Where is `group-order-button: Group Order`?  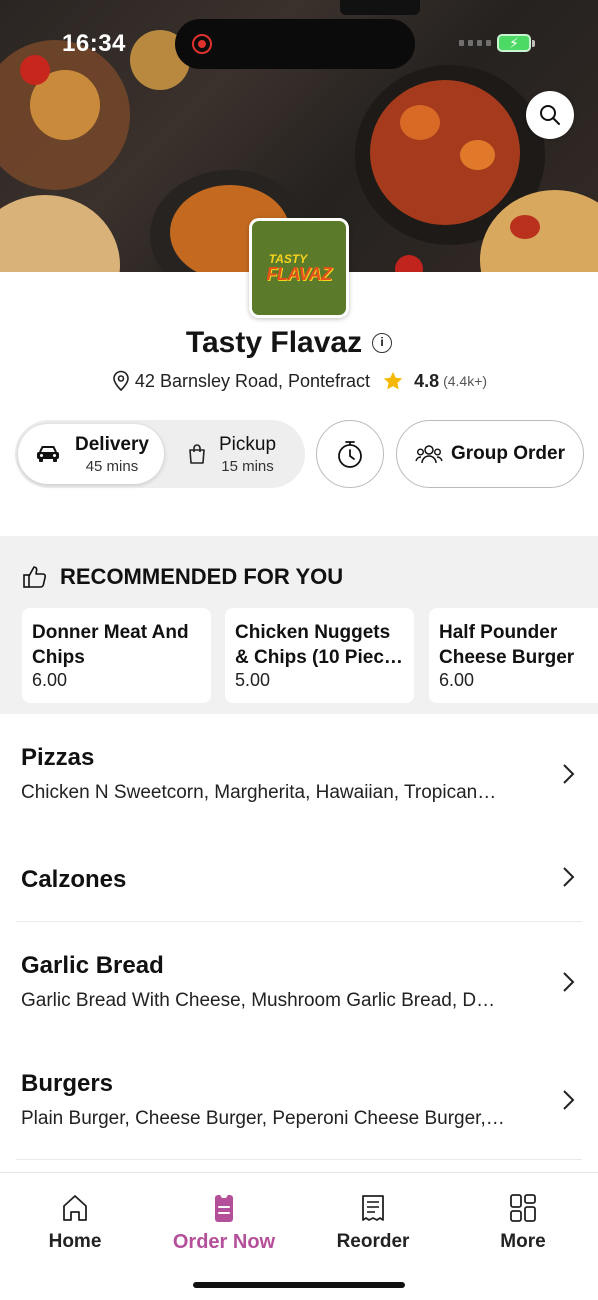
group-order-button: Group Order is located at coordinates (490, 454).